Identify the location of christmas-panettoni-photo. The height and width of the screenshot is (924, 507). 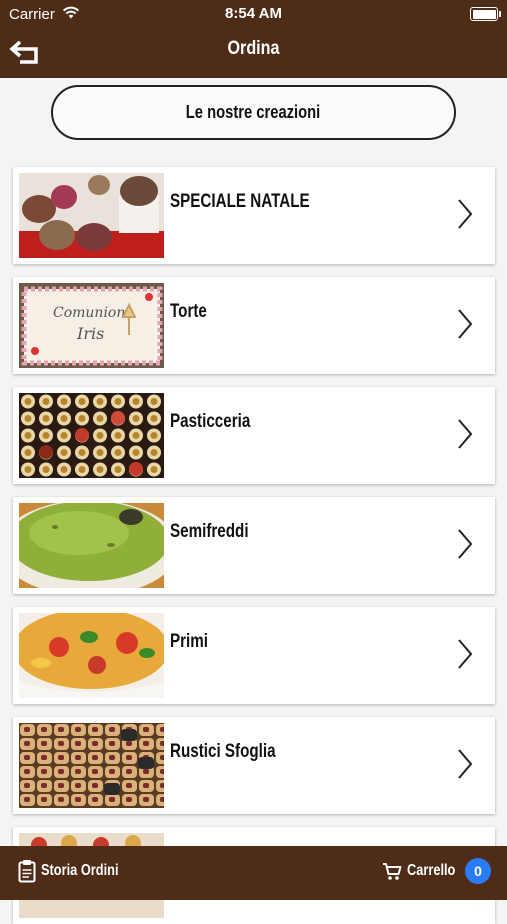
(91, 215).